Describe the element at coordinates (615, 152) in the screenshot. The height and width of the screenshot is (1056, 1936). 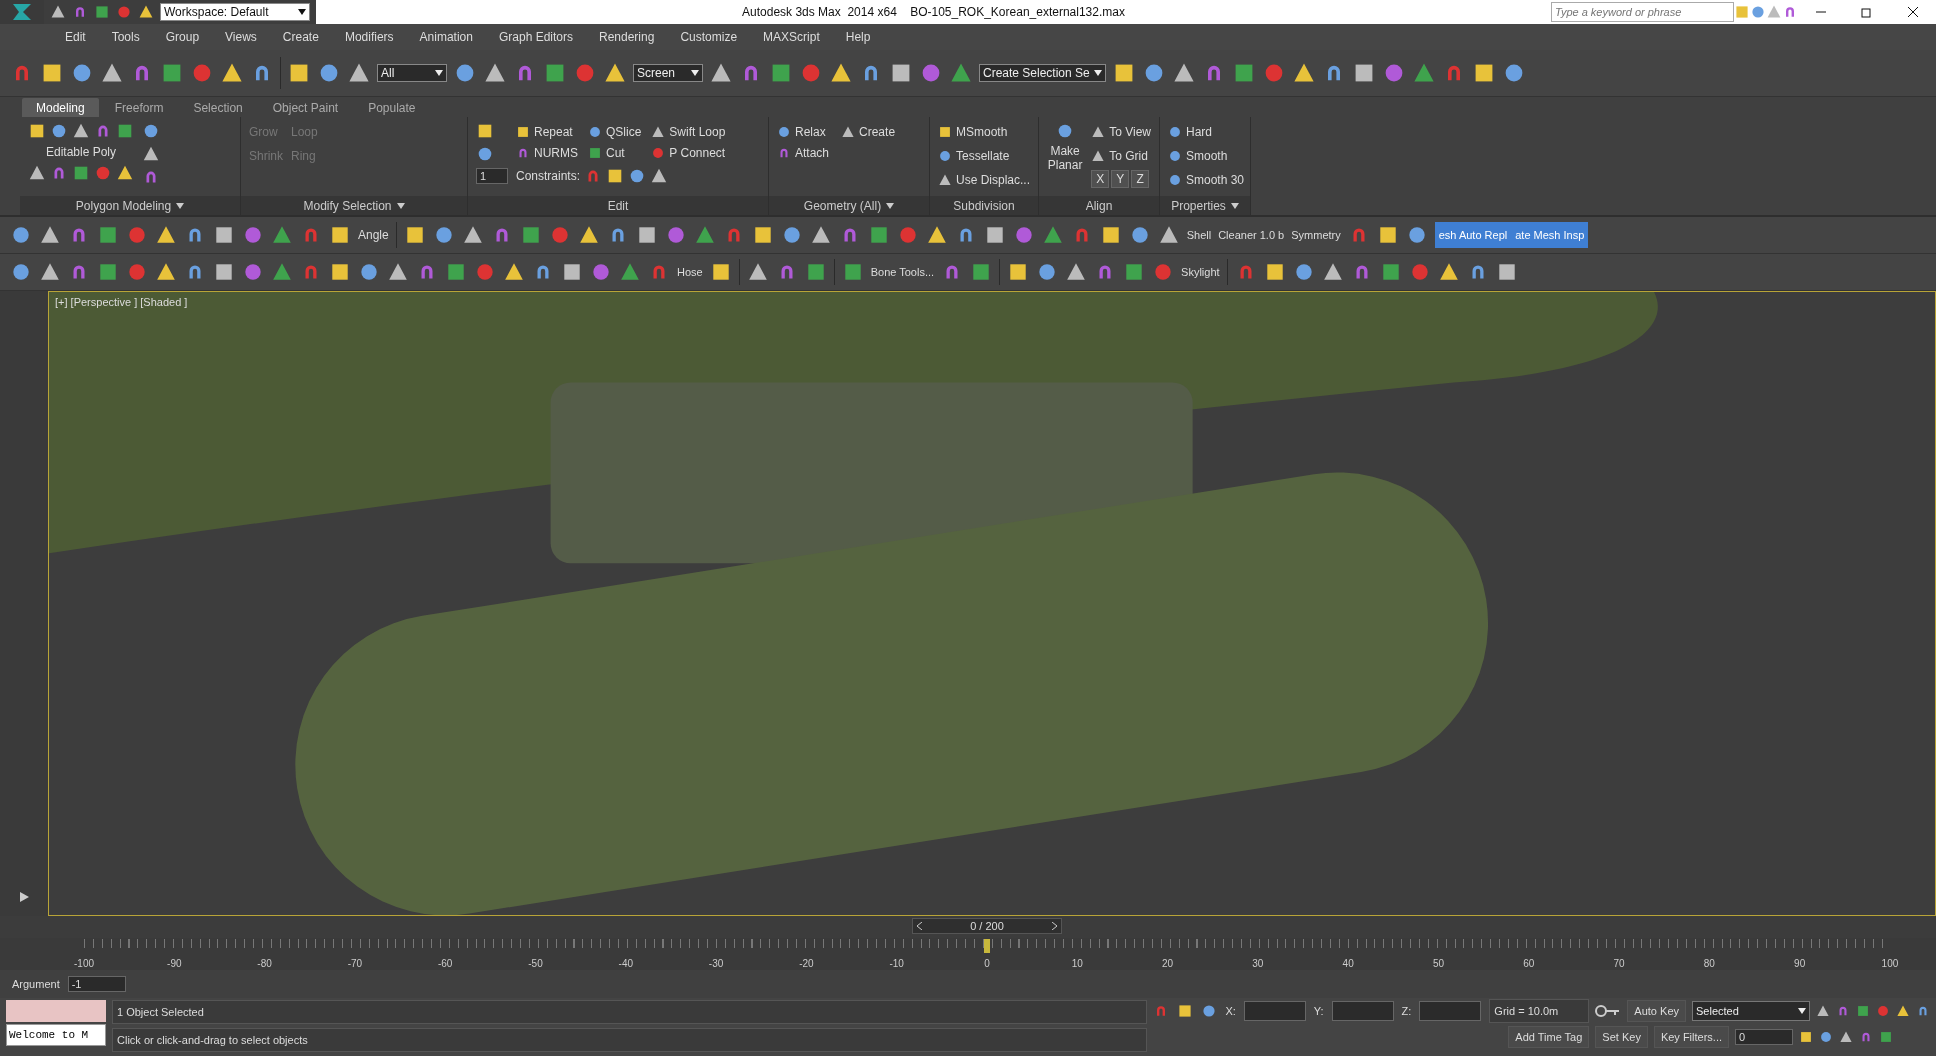
I see `edit-tool-button: Cut` at that location.